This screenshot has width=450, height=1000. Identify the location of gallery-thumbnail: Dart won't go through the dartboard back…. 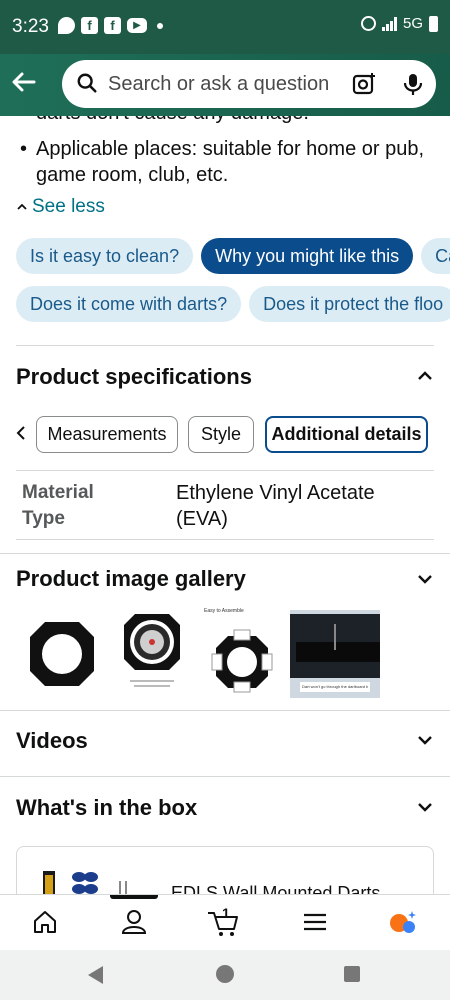
(335, 654).